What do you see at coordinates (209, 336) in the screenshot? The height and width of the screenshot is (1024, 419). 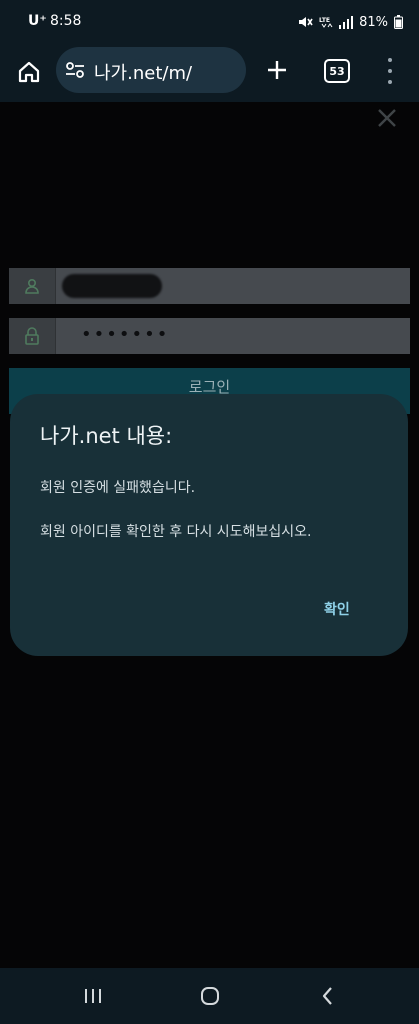 I see `password-field: •••••••` at bounding box center [209, 336].